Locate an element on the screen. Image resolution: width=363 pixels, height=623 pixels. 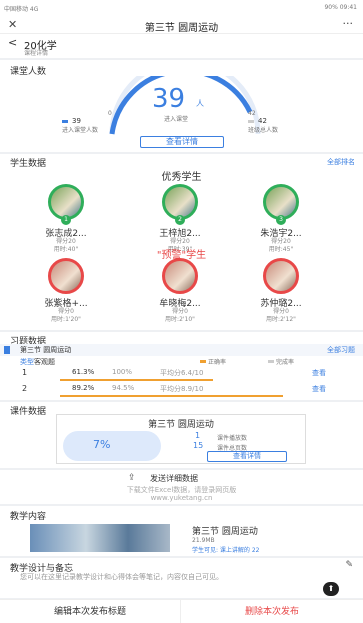
exercise-correct: 89.2% is located at coordinates (83, 388).